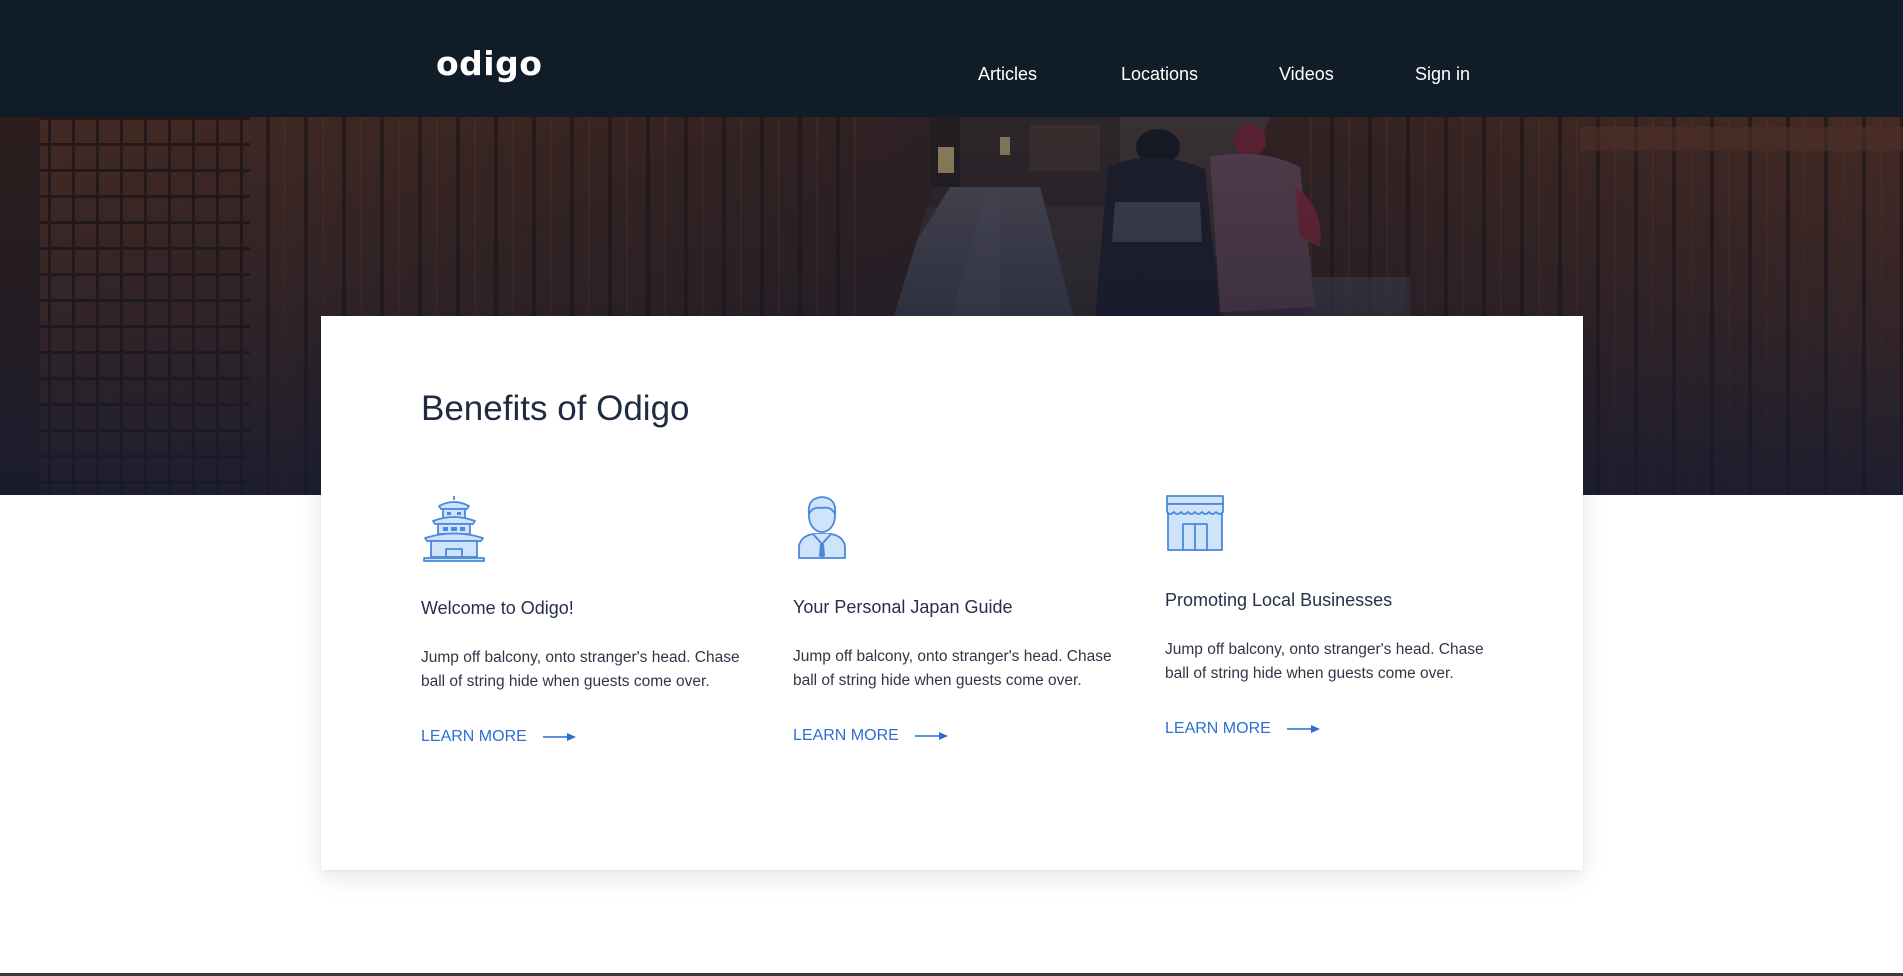 The width and height of the screenshot is (1903, 976). I want to click on top-navigation-bar: odigo Articles Locations Videos Sign in, so click(951, 58).